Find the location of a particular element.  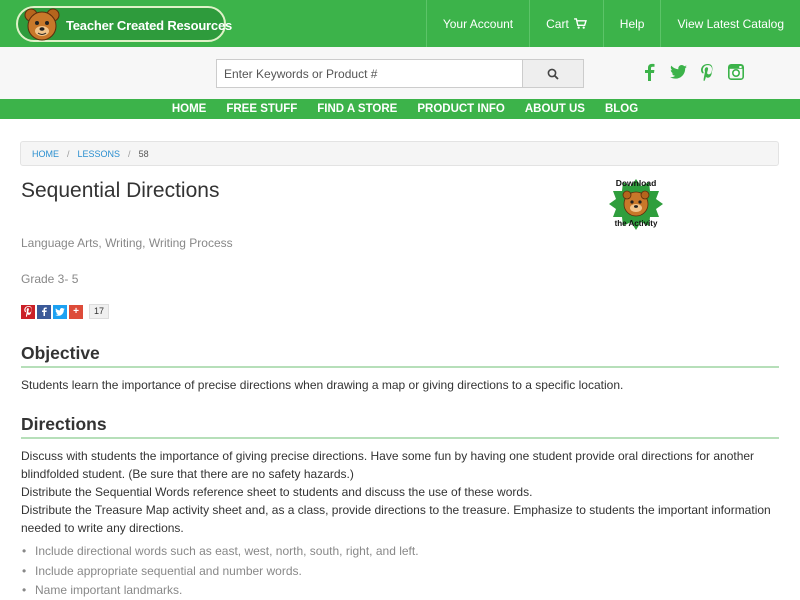

share-count: 17 is located at coordinates (99, 311).